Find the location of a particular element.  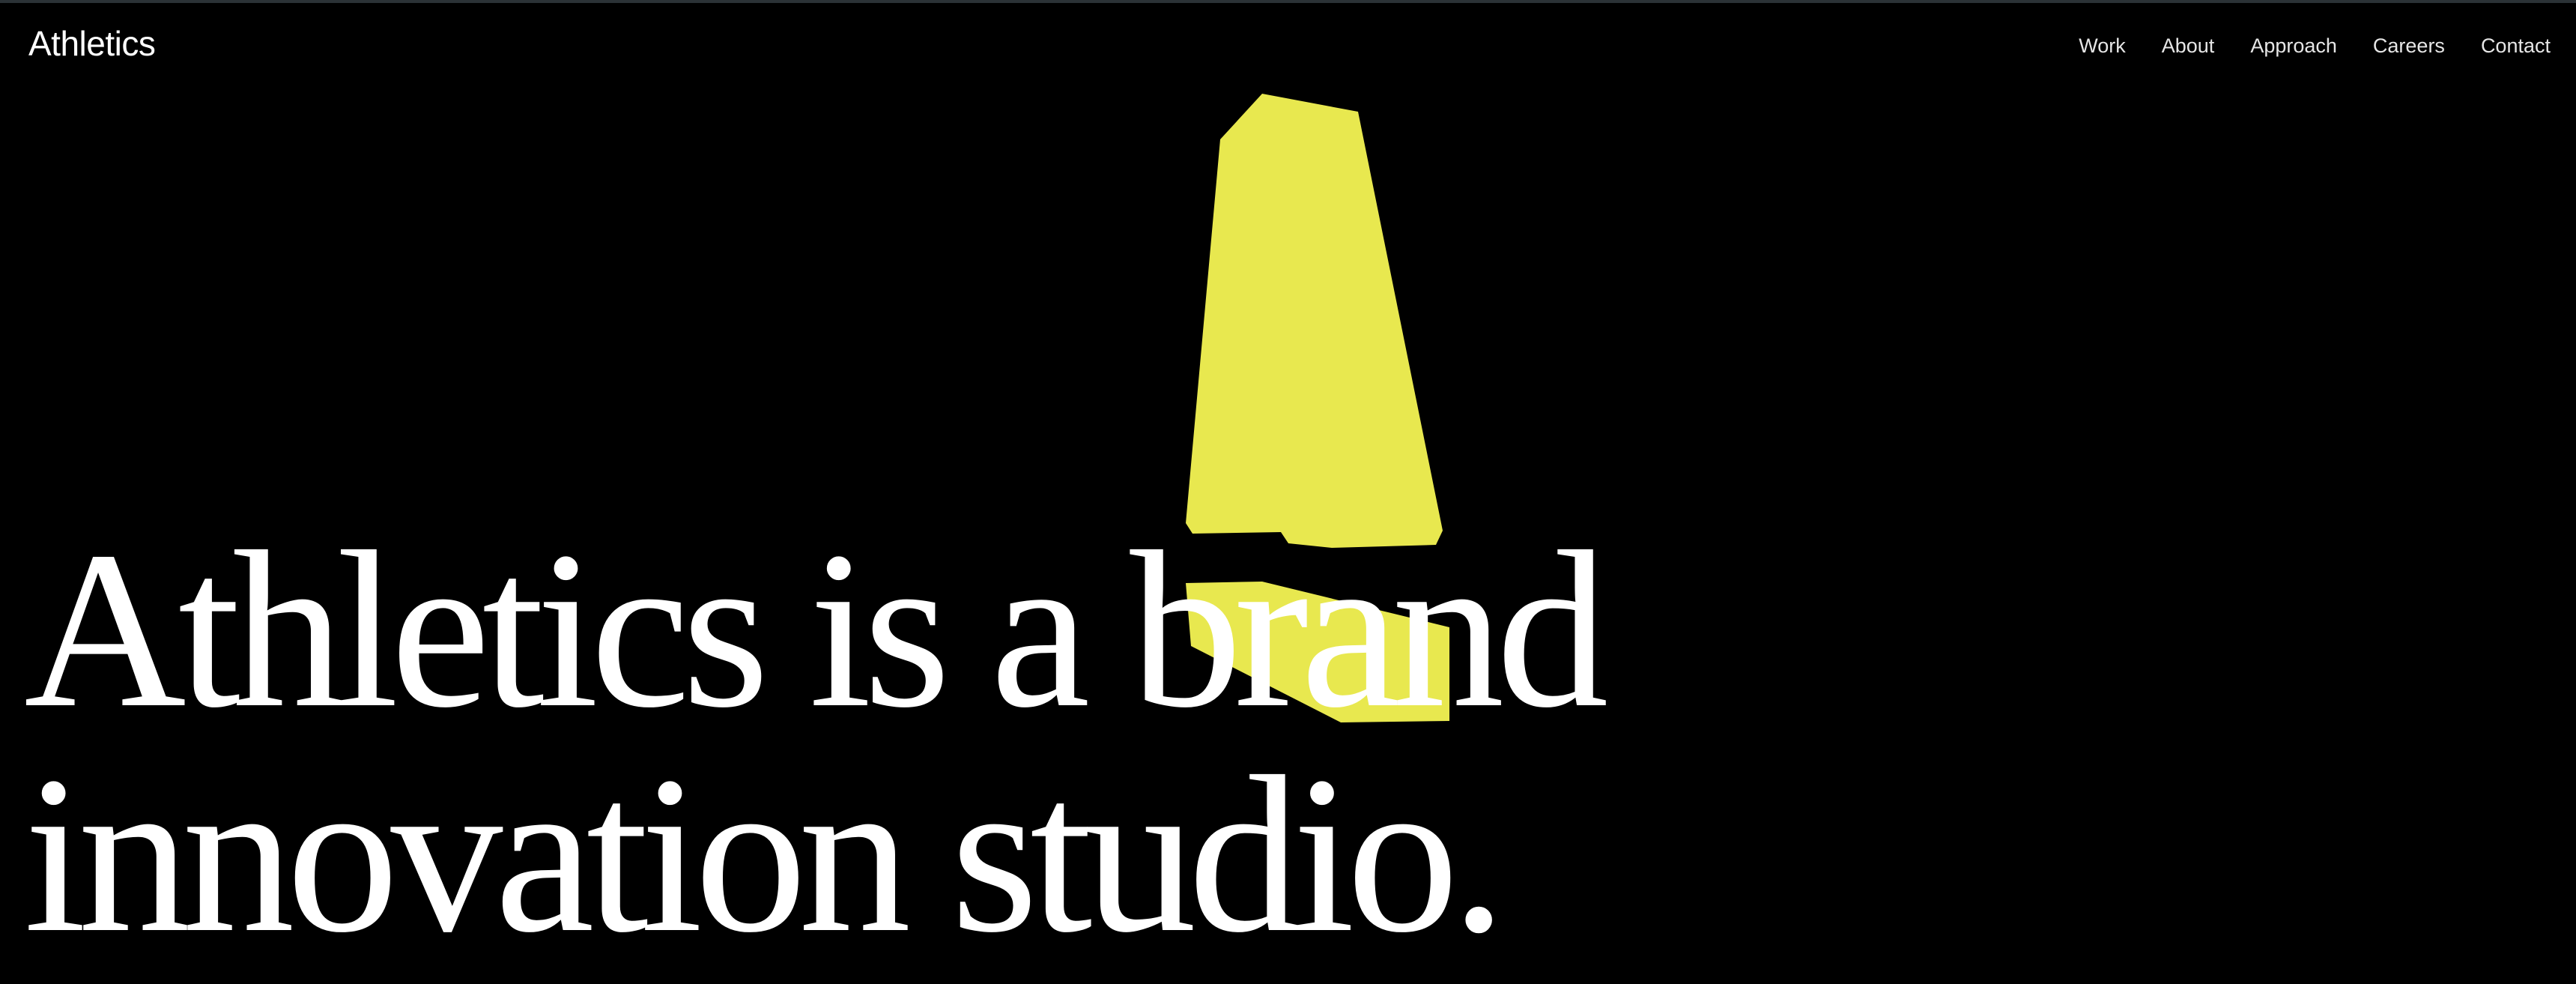

shape-upper-block is located at coordinates (1314, 321).